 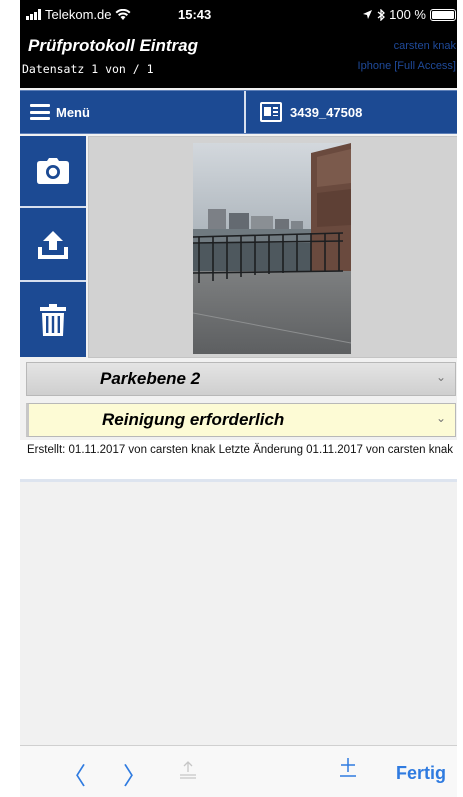 What do you see at coordinates (421, 773) in the screenshot?
I see `done-button: Fertig` at bounding box center [421, 773].